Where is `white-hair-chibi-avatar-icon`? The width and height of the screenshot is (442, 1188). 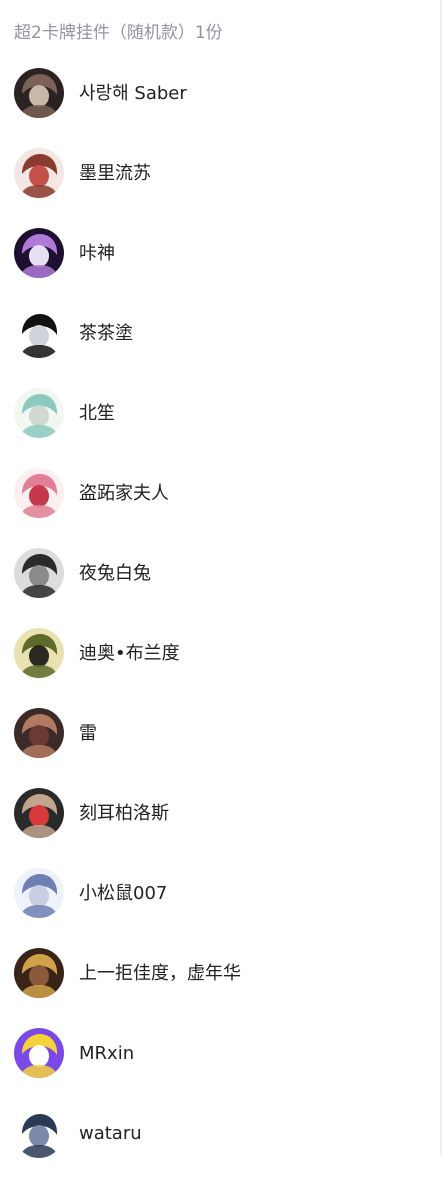
white-hair-chibi-avatar-icon is located at coordinates (39, 893).